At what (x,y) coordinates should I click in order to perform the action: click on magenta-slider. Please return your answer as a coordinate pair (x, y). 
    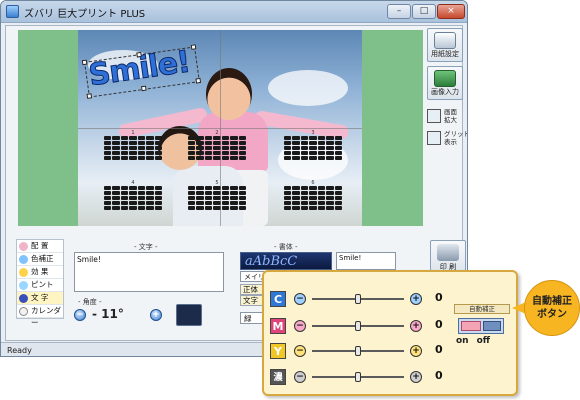
    Looking at the image, I should click on (358, 326).